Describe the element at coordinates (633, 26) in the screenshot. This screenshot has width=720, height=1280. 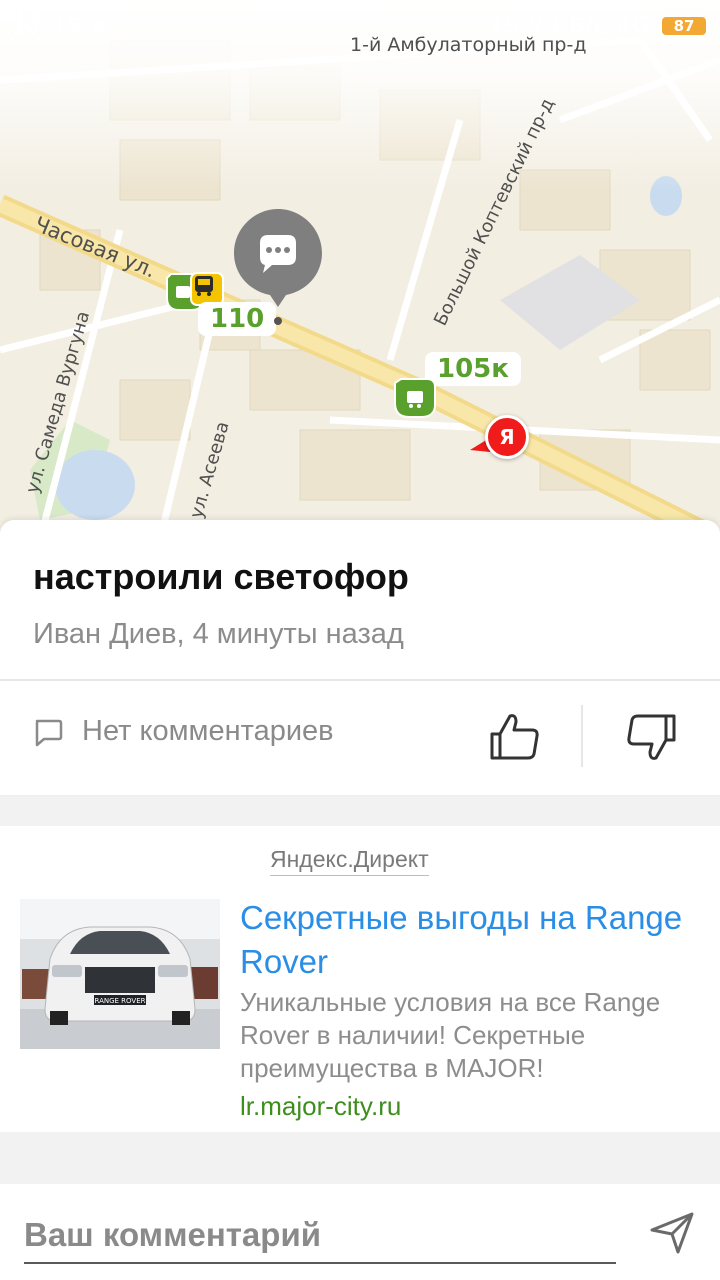
I see `network-type: 4G` at that location.